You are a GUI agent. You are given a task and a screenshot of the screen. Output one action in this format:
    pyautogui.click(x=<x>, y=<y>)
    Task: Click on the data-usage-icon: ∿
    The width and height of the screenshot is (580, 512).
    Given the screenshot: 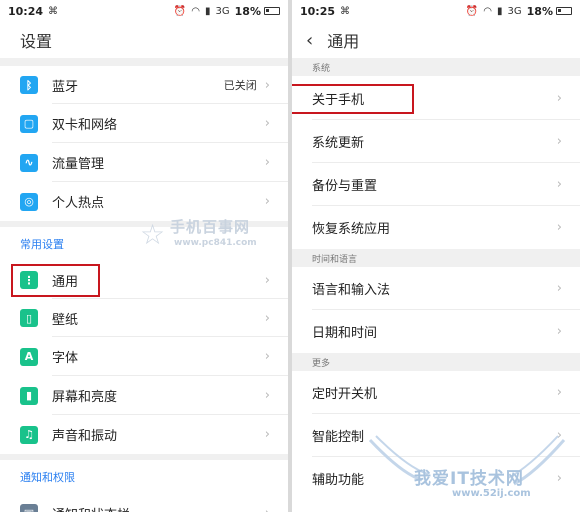 What is the action you would take?
    pyautogui.click(x=29, y=162)
    